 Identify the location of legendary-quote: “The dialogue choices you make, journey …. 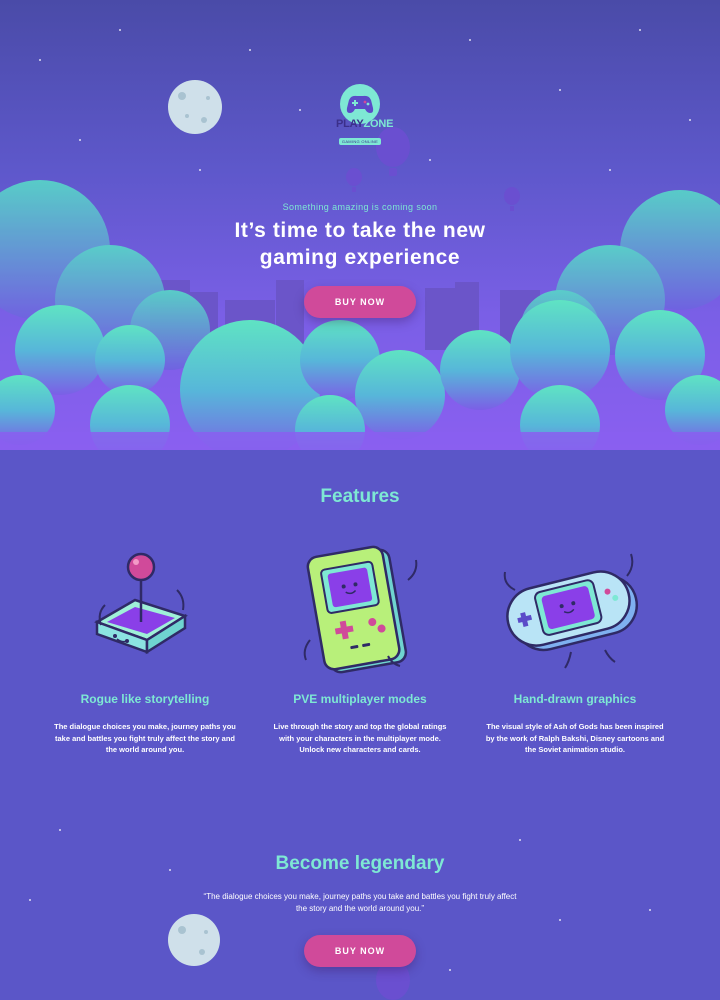
(360, 902).